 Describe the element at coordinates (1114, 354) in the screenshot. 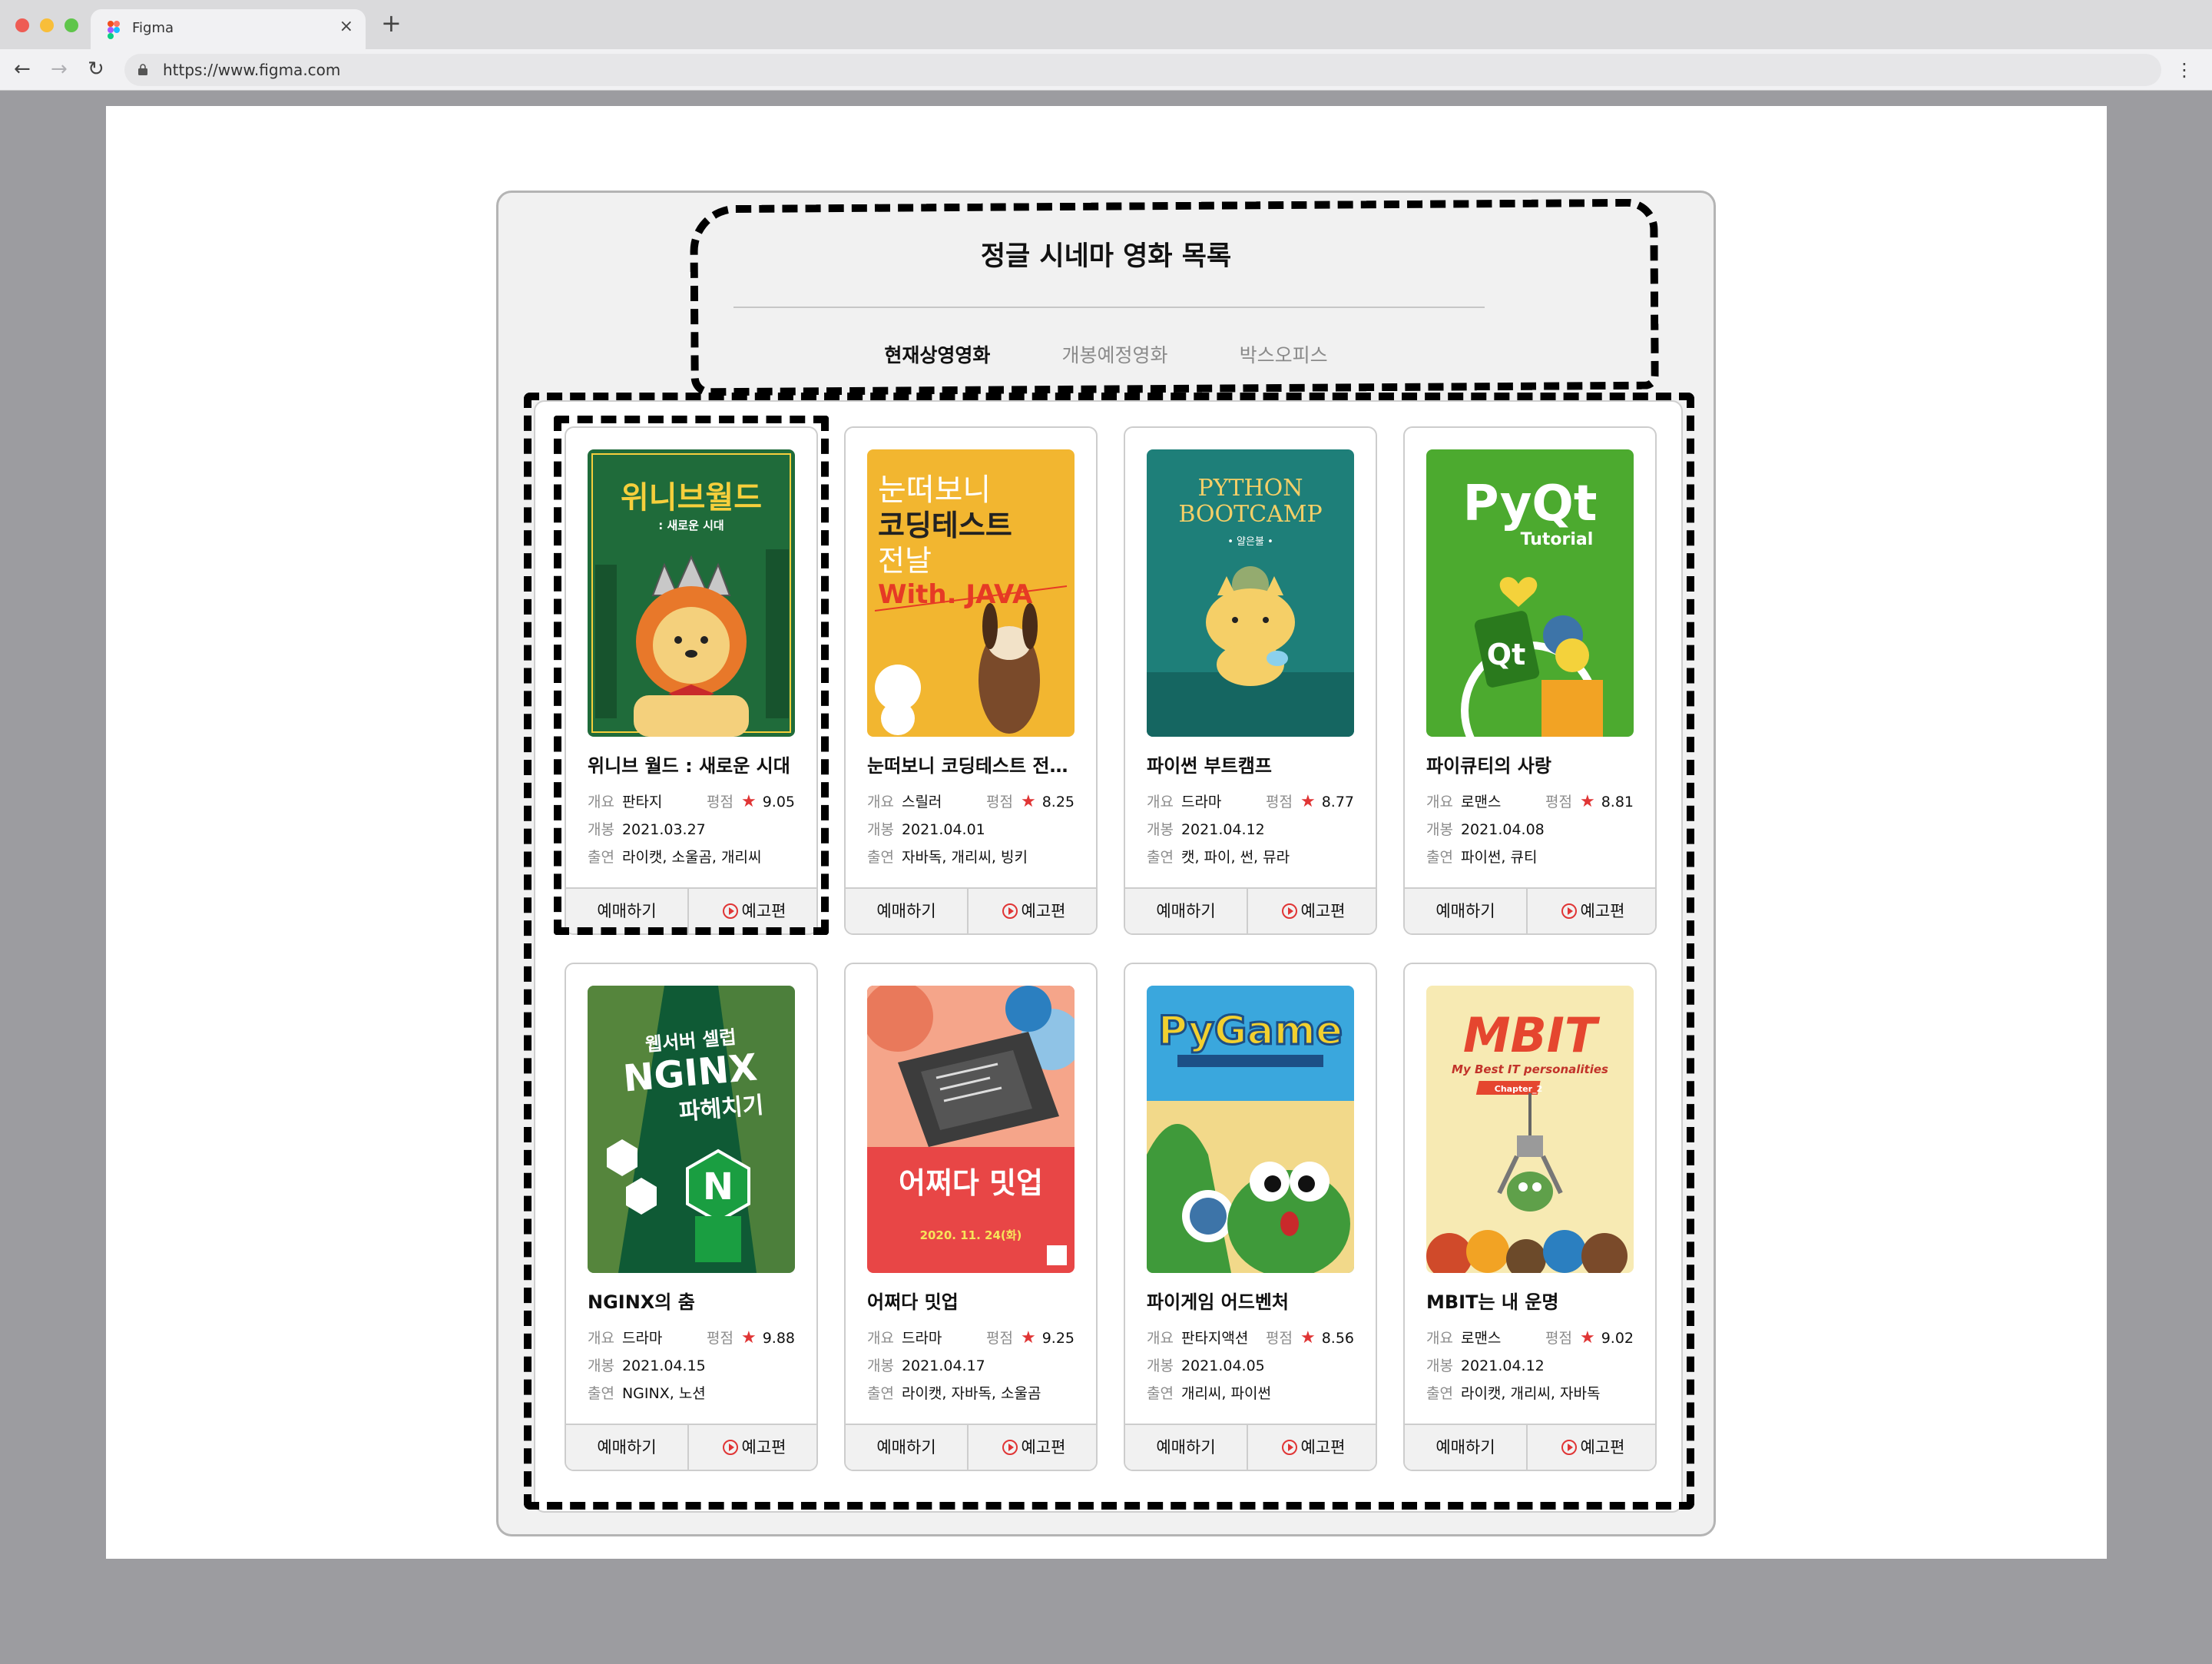

I see `tab-coming-soon: 개봉예정영화` at that location.